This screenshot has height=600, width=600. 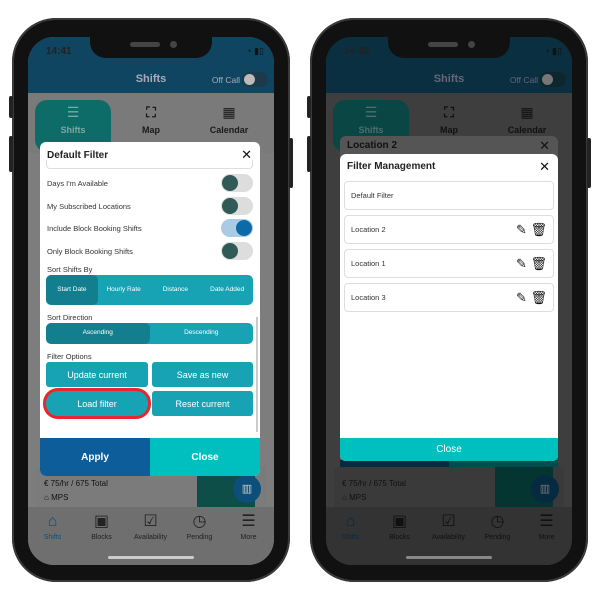 What do you see at coordinates (70, 317) in the screenshot?
I see `sort-direction-label: Sort Direction` at bounding box center [70, 317].